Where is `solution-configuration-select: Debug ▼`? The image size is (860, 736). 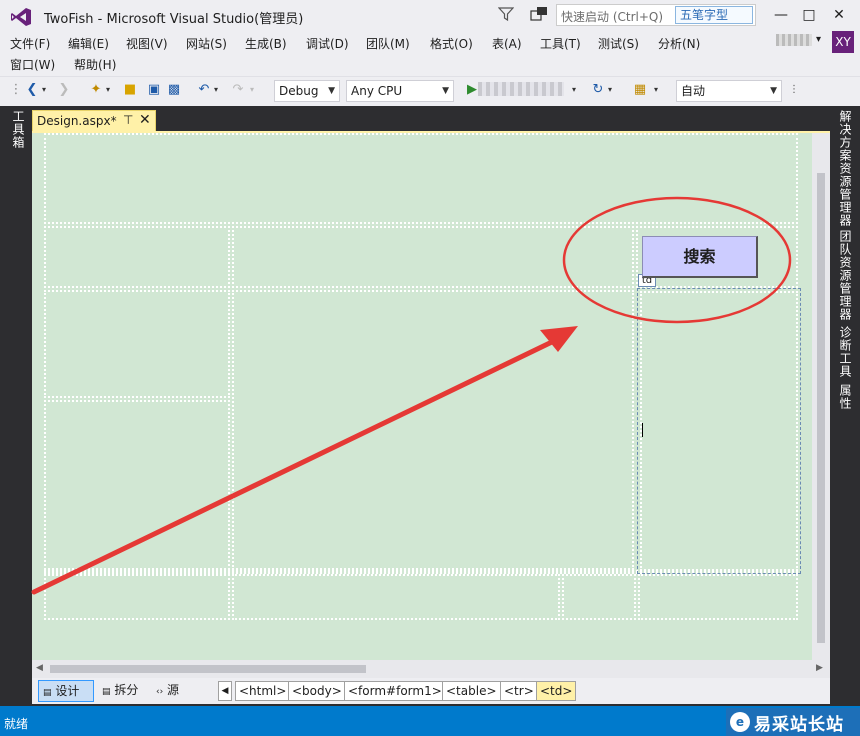 solution-configuration-select: Debug ▼ is located at coordinates (307, 91).